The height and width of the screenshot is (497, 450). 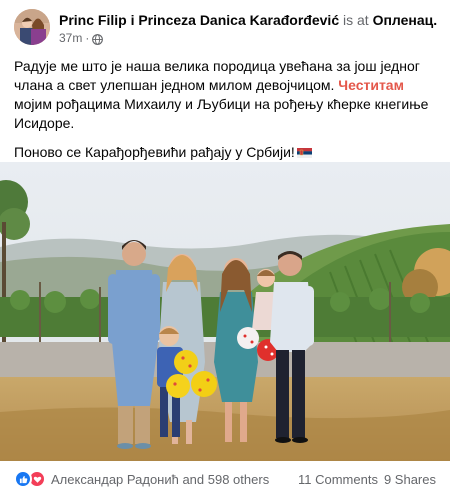 What do you see at coordinates (371, 85) in the screenshot?
I see `highlighted-word: Честитам` at bounding box center [371, 85].